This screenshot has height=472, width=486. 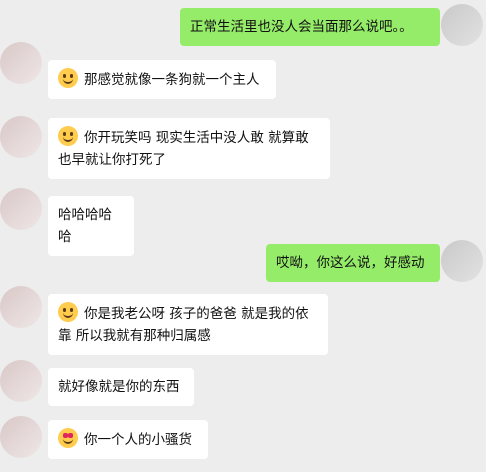 I want to click on message-bubble-incoming: 哈哈哈哈哈, so click(x=91, y=226).